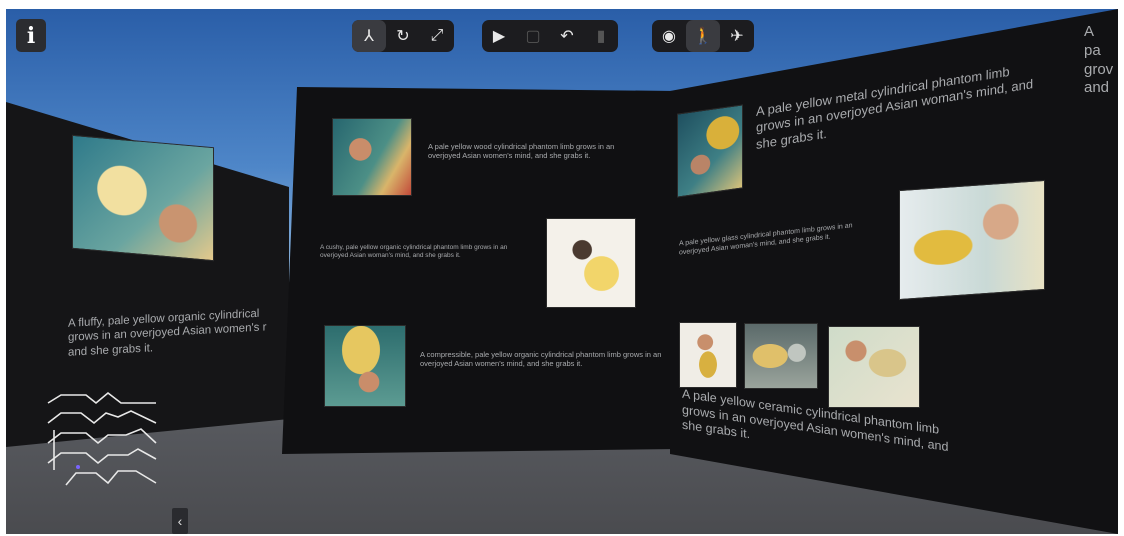 This screenshot has width=1124, height=536. What do you see at coordinates (710, 151) in the screenshot?
I see `artwork-metal-limb` at bounding box center [710, 151].